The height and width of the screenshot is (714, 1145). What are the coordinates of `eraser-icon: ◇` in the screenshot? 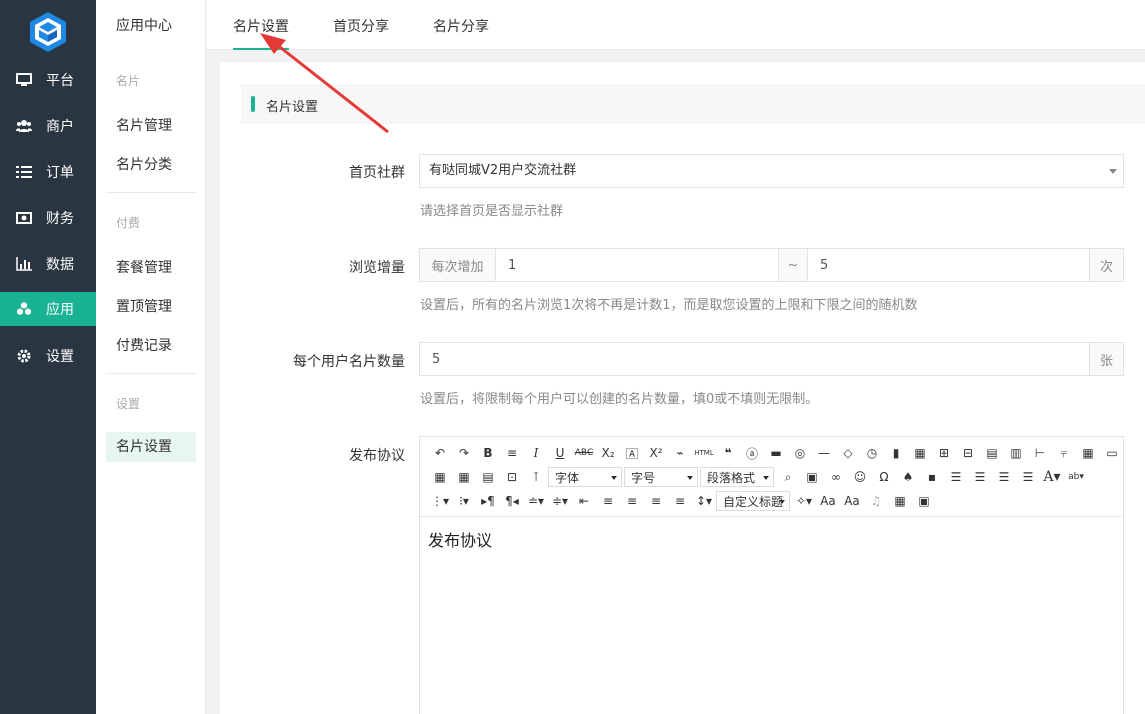 It's located at (848, 453).